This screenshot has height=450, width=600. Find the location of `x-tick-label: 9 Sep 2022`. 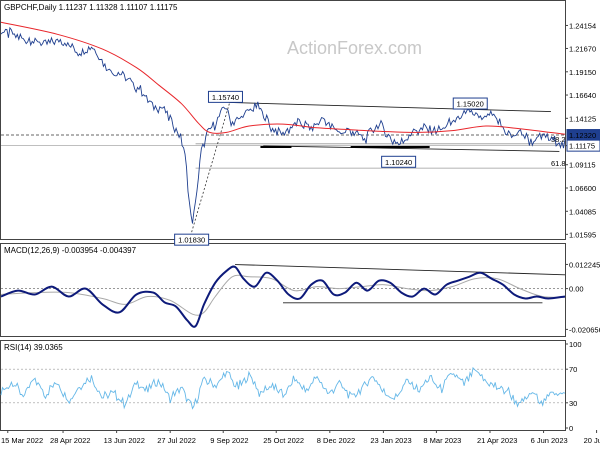

x-tick-label: 9 Sep 2022 is located at coordinates (229, 440).